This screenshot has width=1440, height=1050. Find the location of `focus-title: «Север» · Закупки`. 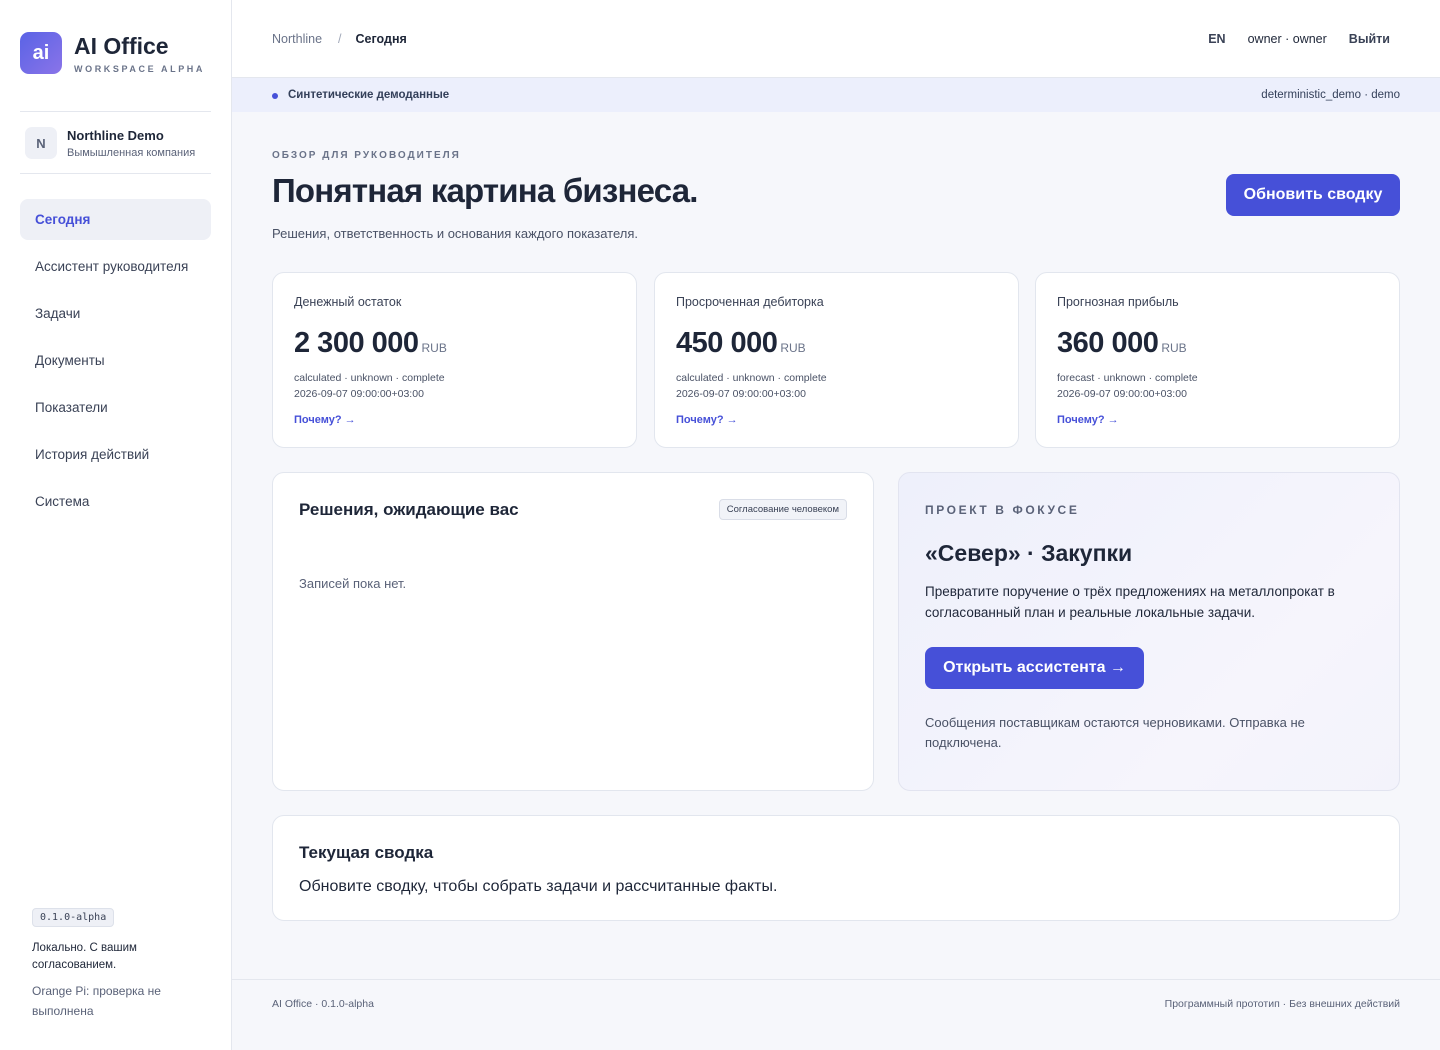

focus-title: «Север» · Закупки is located at coordinates (1029, 553).